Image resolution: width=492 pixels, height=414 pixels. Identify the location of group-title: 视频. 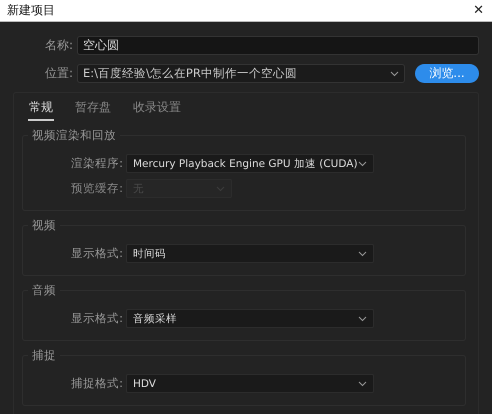
(44, 225).